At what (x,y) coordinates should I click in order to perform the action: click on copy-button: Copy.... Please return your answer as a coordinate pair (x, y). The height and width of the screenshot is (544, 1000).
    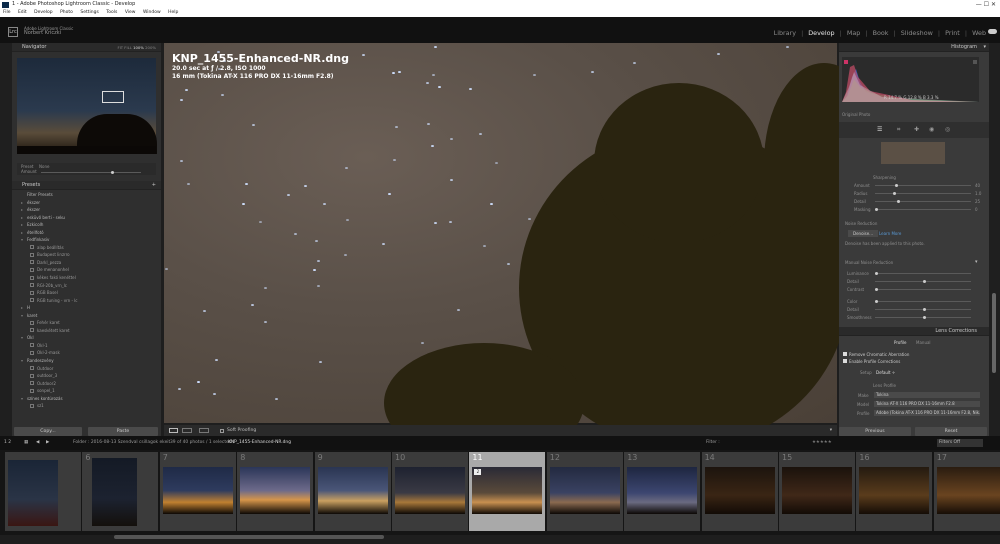
    Looking at the image, I should click on (48, 431).